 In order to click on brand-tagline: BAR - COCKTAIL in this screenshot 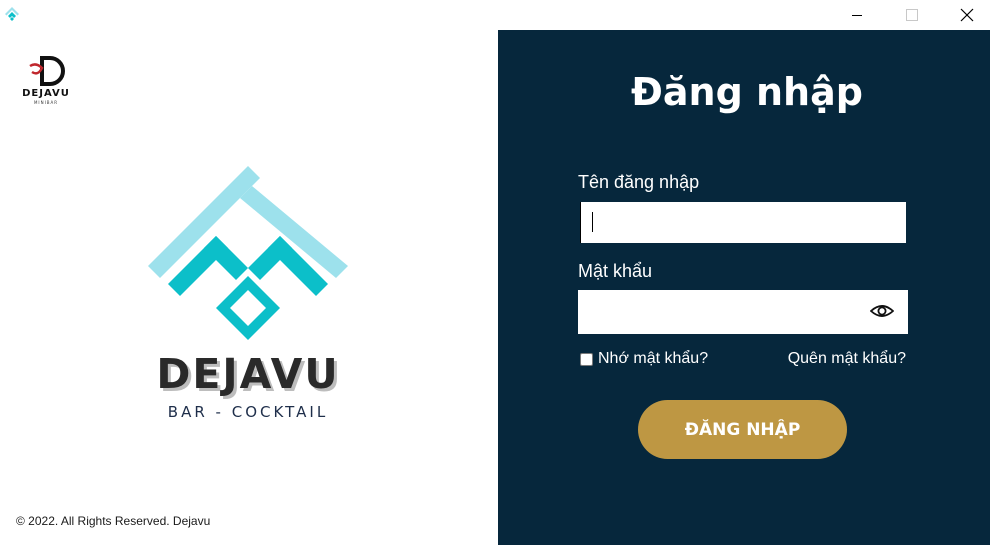, I will do `click(248, 412)`.